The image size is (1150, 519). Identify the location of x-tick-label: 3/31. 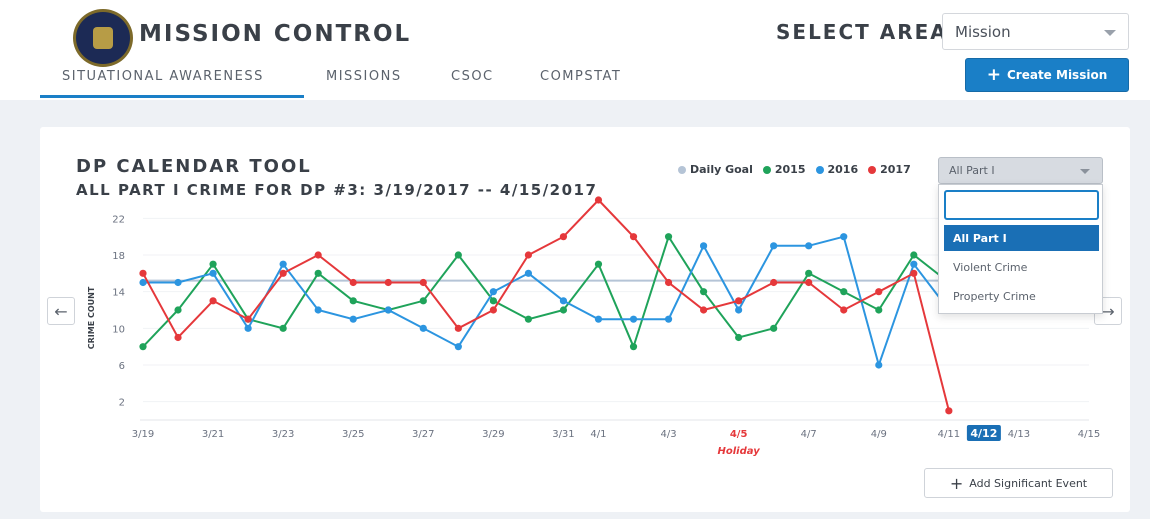
(563, 434).